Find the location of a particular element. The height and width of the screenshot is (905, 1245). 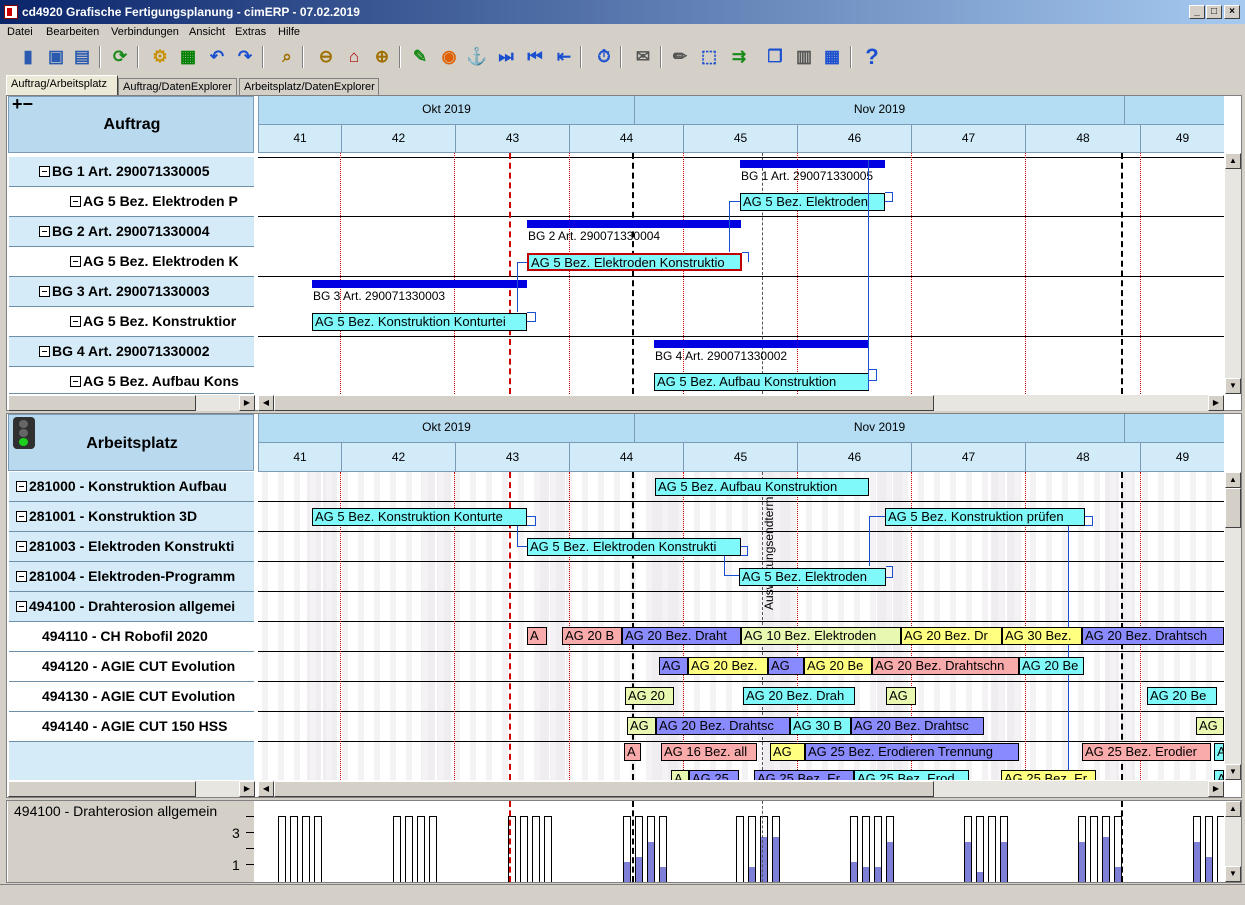

save-check-icon: ▣ is located at coordinates (56, 57).